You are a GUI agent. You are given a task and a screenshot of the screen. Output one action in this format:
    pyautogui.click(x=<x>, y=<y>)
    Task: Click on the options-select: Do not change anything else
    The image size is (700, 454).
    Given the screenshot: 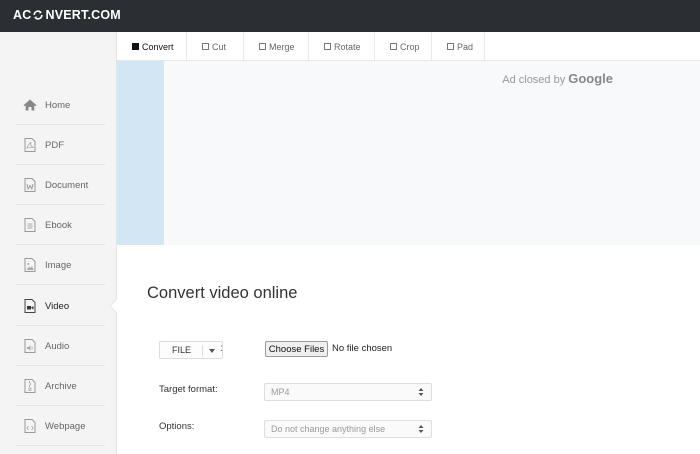 What is the action you would take?
    pyautogui.click(x=348, y=429)
    